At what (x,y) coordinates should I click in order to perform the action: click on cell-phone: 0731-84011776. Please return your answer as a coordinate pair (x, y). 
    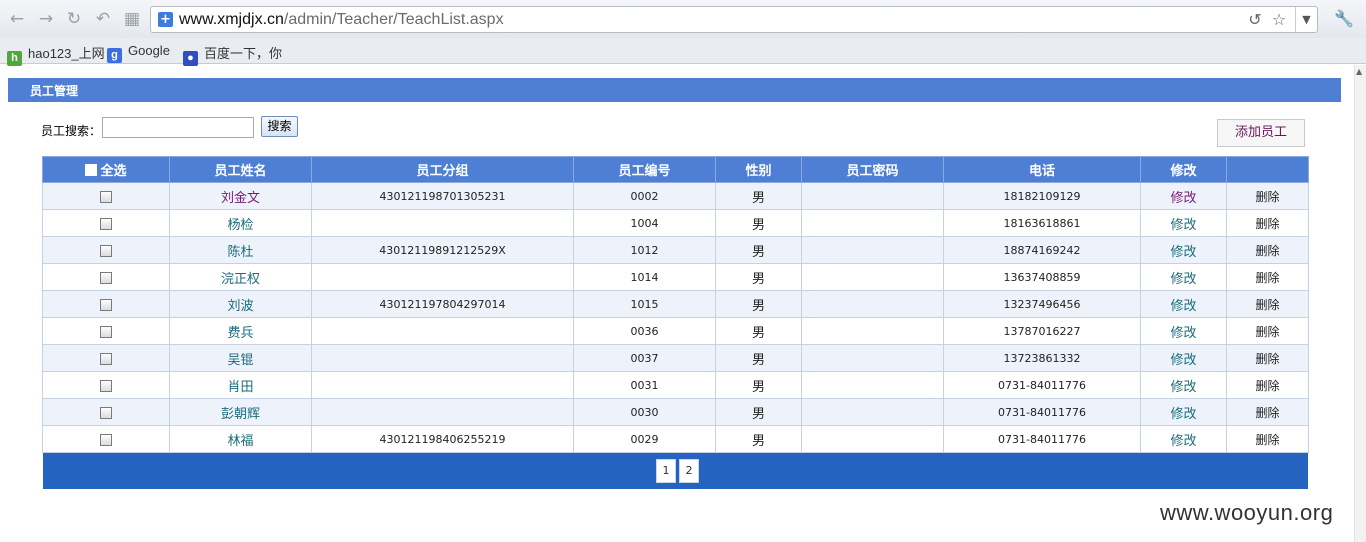
    Looking at the image, I should click on (1042, 439).